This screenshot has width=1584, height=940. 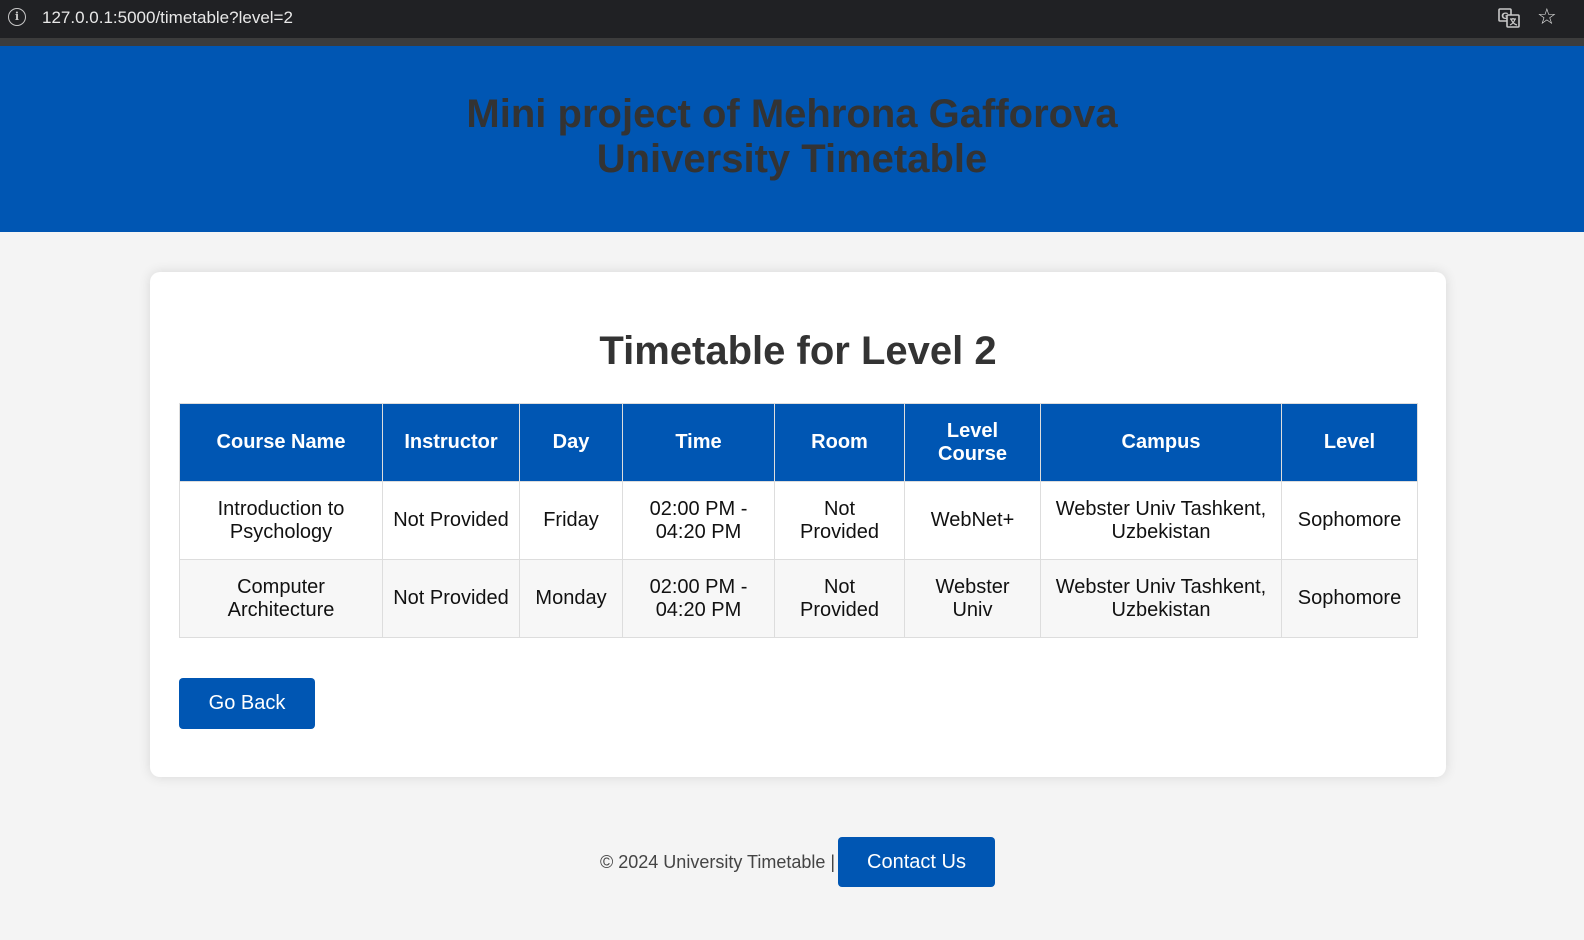 I want to click on column-header: Time, so click(x=698, y=442).